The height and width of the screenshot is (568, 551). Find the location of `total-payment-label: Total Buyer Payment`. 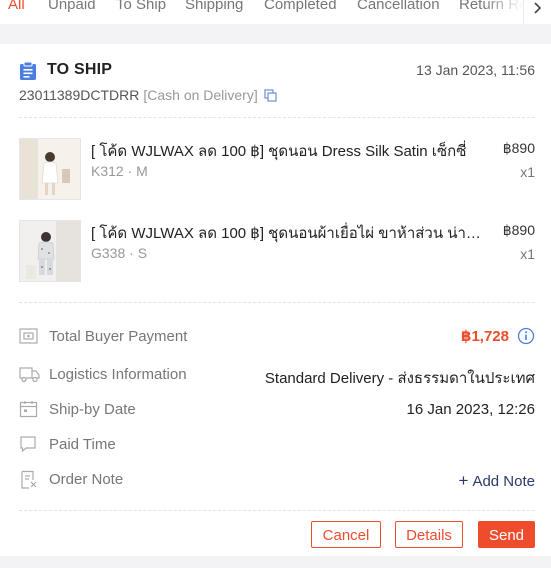

total-payment-label: Total Buyer Payment is located at coordinates (118, 336).